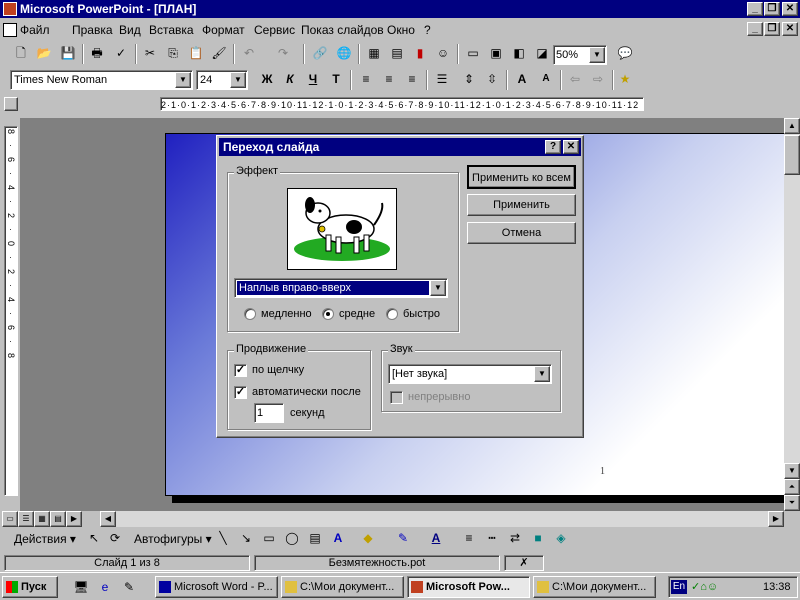 The height and width of the screenshot is (600, 800). What do you see at coordinates (219, 53) in the screenshot?
I see `format-painter-icon: 🖌` at bounding box center [219, 53].